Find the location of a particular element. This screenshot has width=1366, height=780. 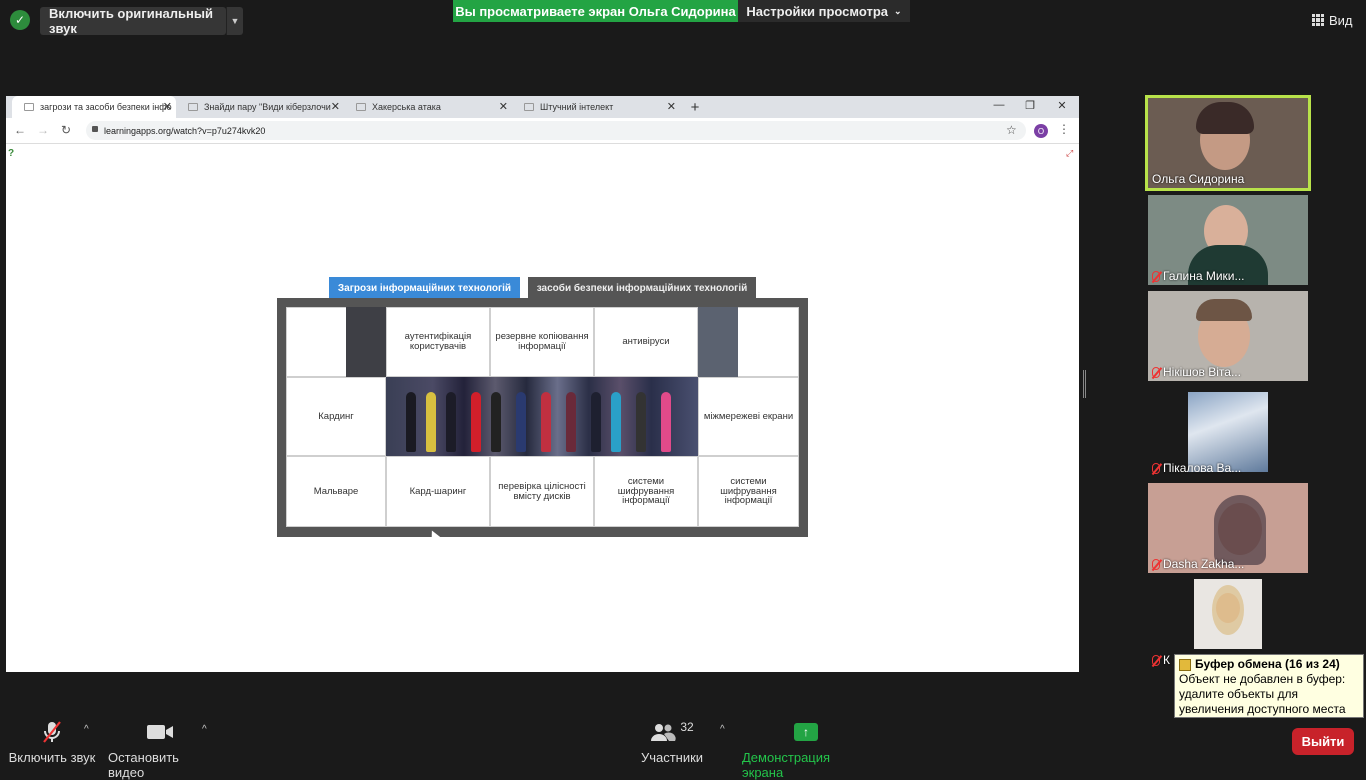

piece-label: міжмережеві екрани is located at coordinates (748, 416).